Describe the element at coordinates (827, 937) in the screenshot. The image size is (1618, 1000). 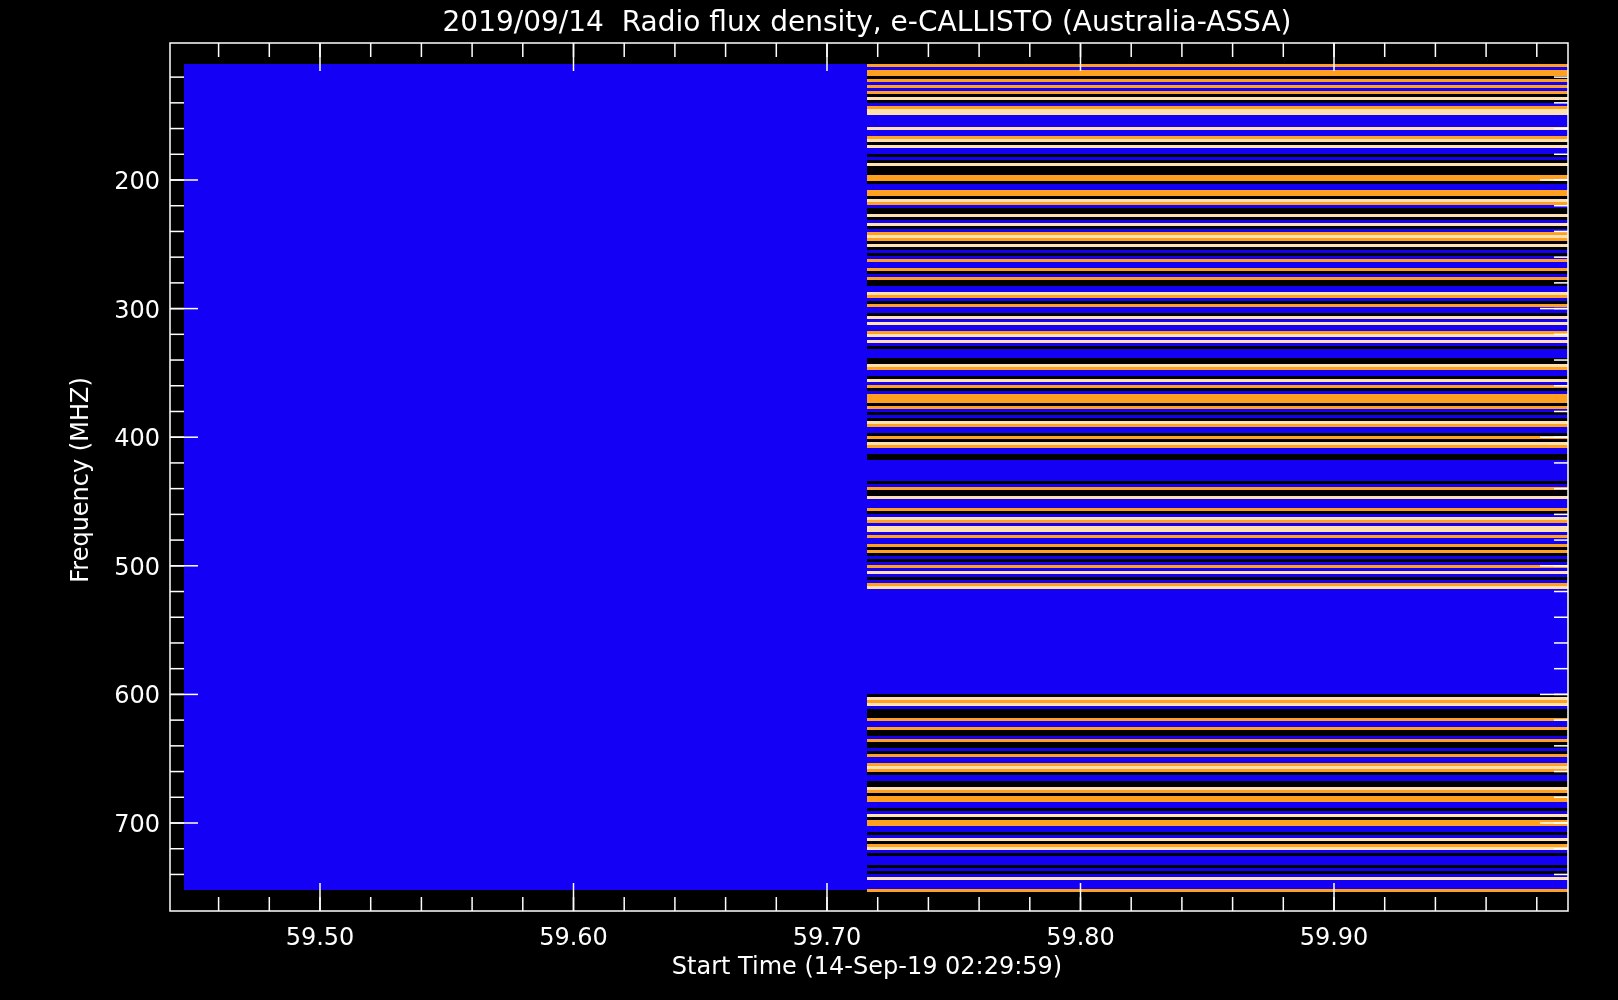
I see `axis-tick-label: 59.70` at that location.